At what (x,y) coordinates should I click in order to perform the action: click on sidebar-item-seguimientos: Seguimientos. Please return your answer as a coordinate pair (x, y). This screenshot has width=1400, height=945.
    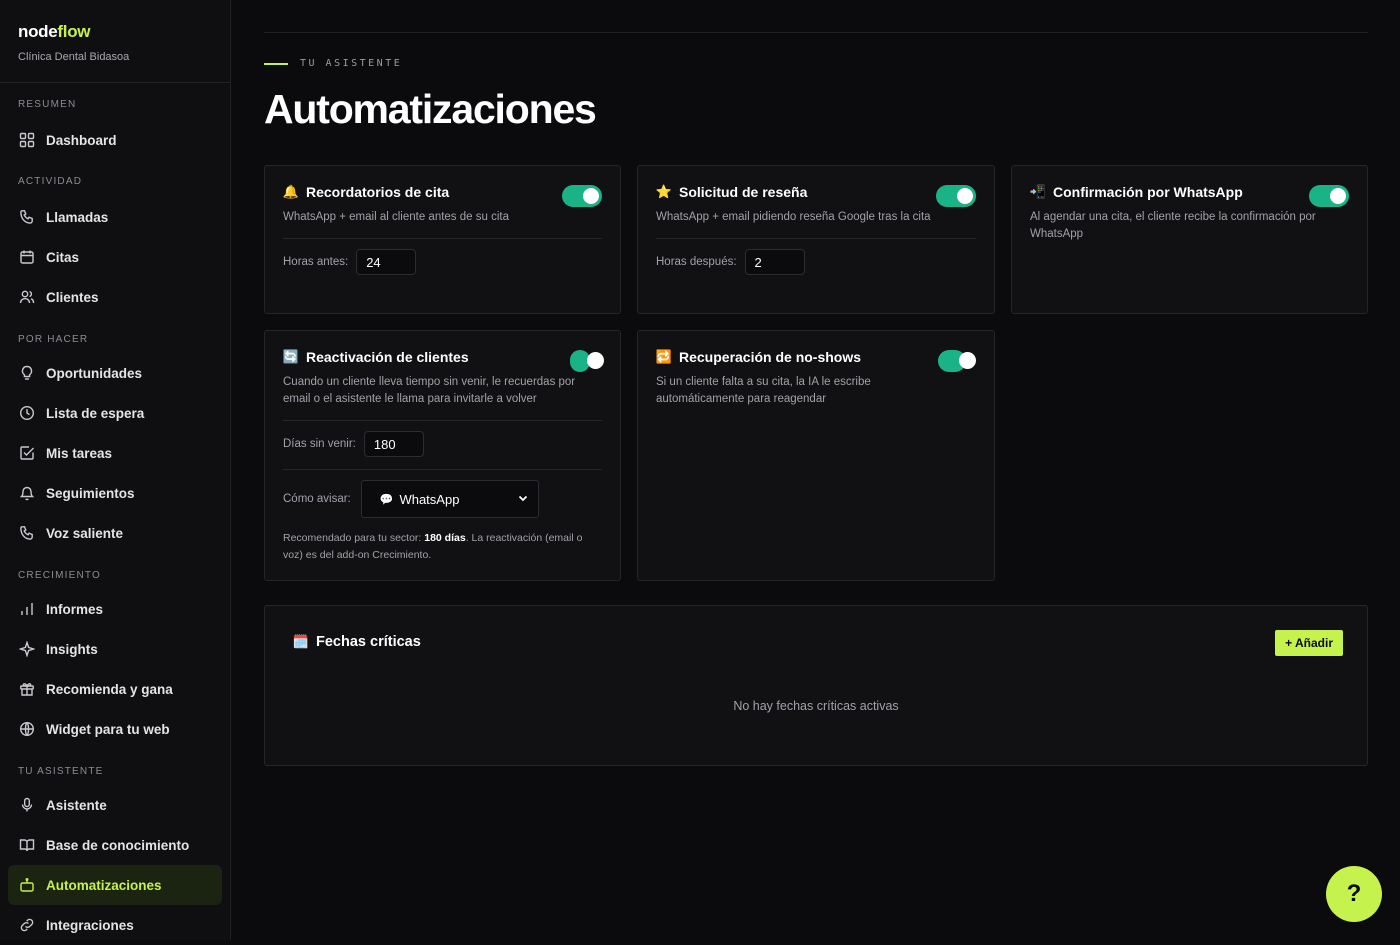
    Looking at the image, I should click on (115, 493).